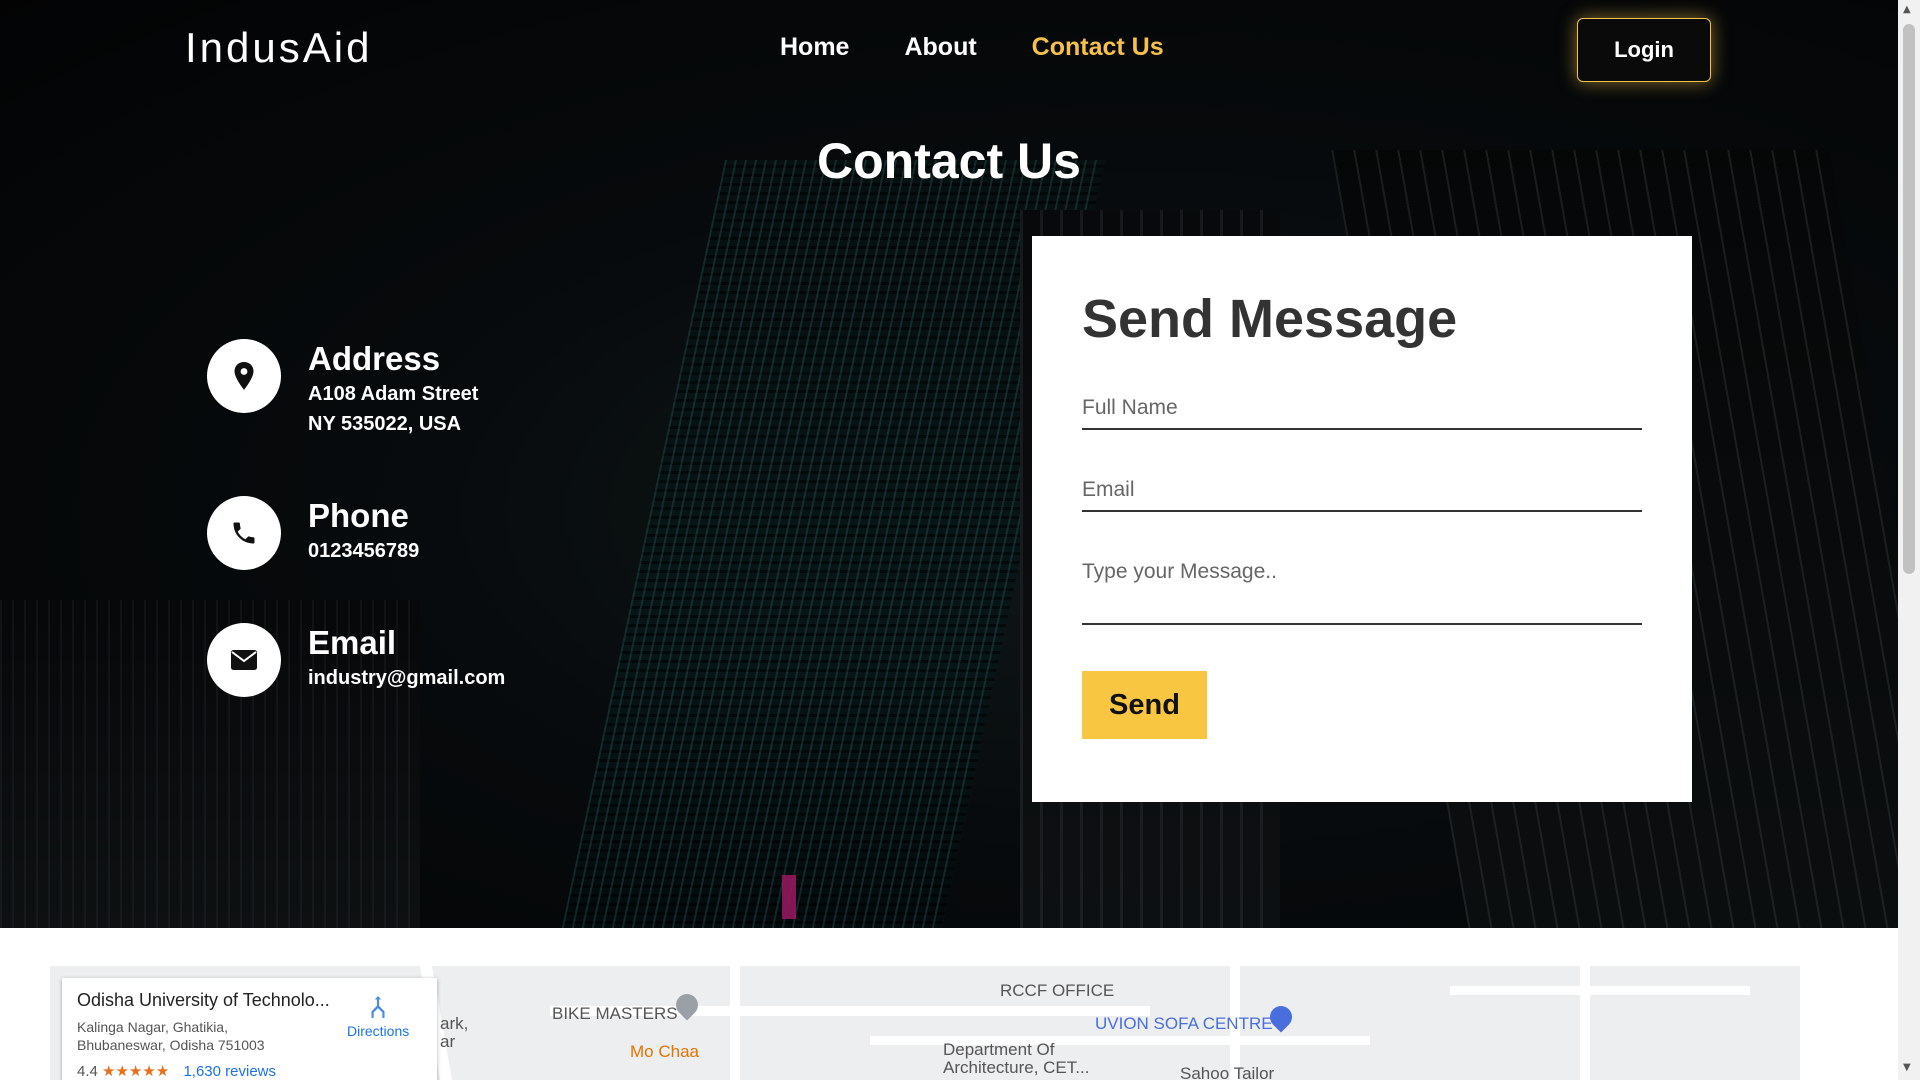  I want to click on map-label: BIKE MASTERS, so click(615, 1013).